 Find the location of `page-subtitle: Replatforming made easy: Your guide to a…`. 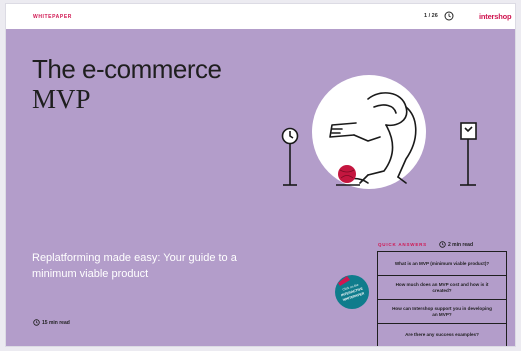

page-subtitle: Replatforming made easy: Your guide to a… is located at coordinates (134, 266).